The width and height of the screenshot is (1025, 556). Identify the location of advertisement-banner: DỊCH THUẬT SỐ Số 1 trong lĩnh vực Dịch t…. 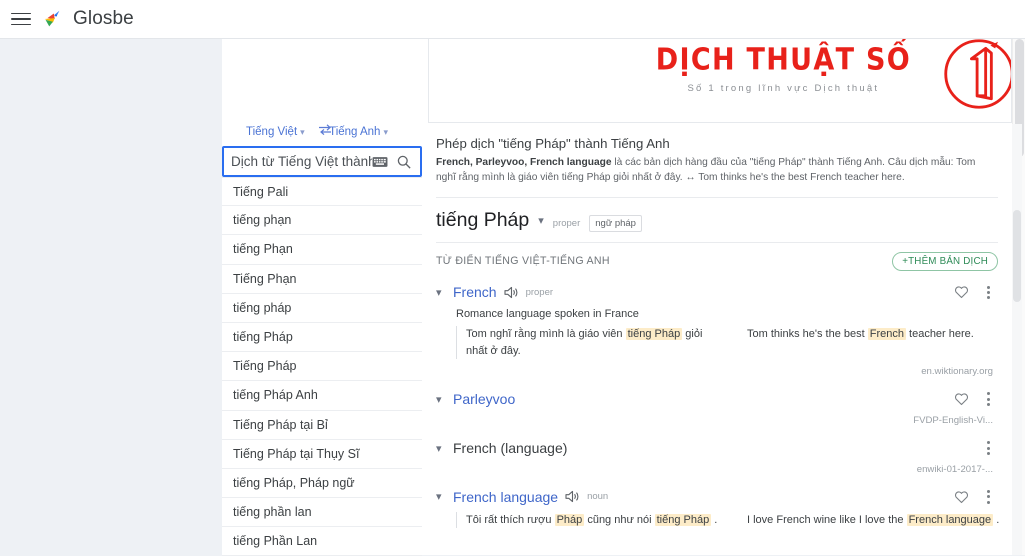
(720, 81).